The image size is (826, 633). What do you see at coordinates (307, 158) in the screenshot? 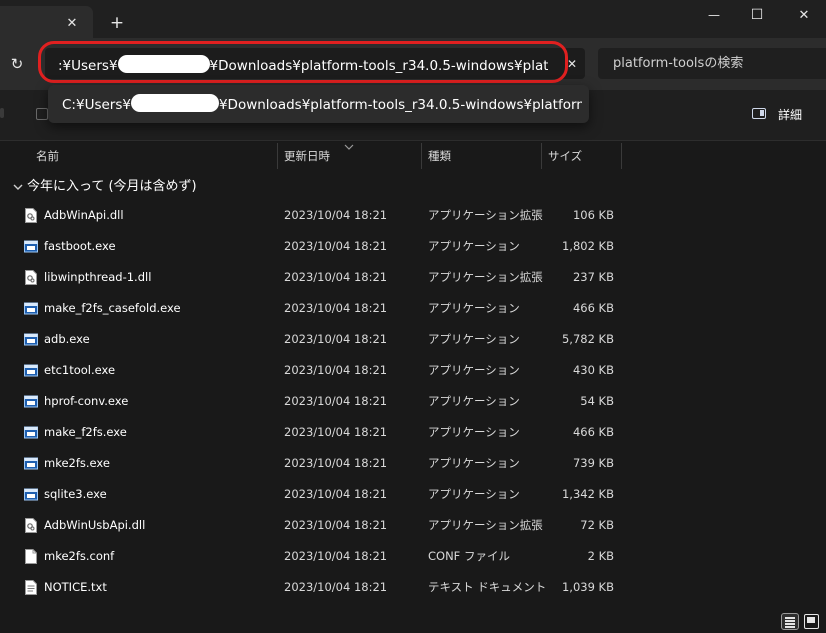
I see `column-header-date: 更新日時` at bounding box center [307, 158].